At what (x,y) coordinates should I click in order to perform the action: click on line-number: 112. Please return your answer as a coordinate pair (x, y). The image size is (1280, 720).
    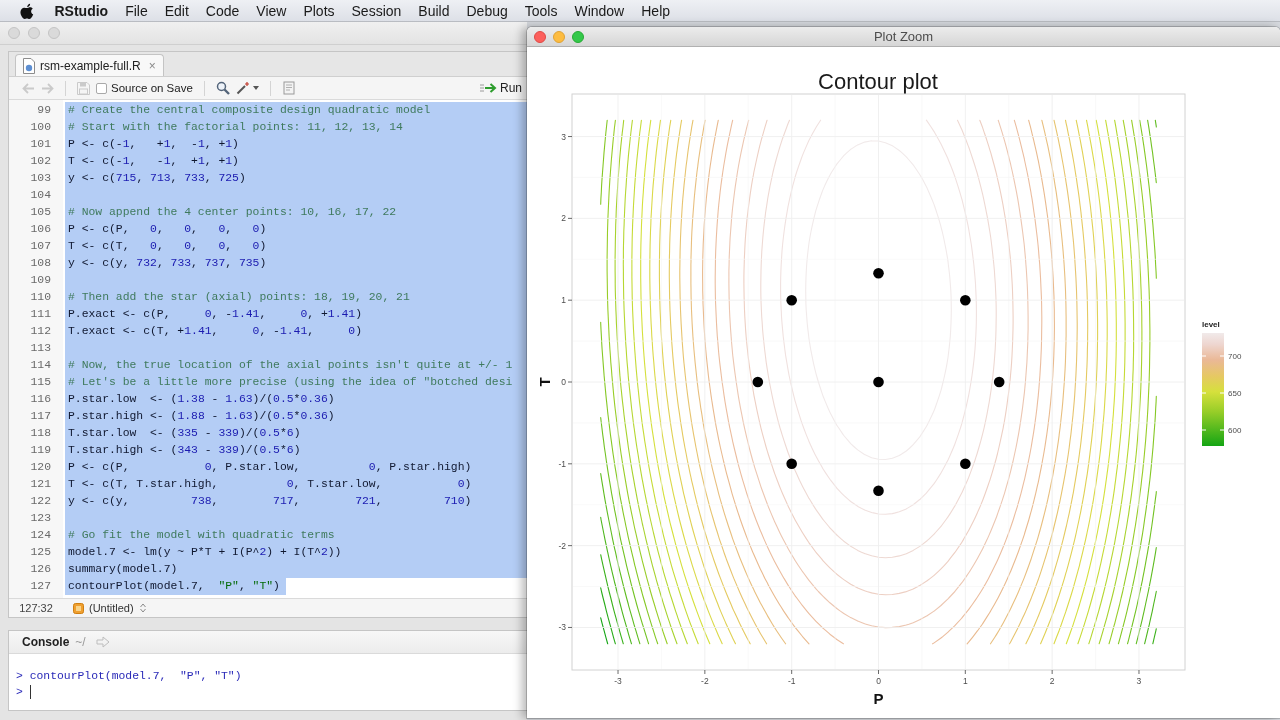
    Looking at the image, I should click on (40, 331).